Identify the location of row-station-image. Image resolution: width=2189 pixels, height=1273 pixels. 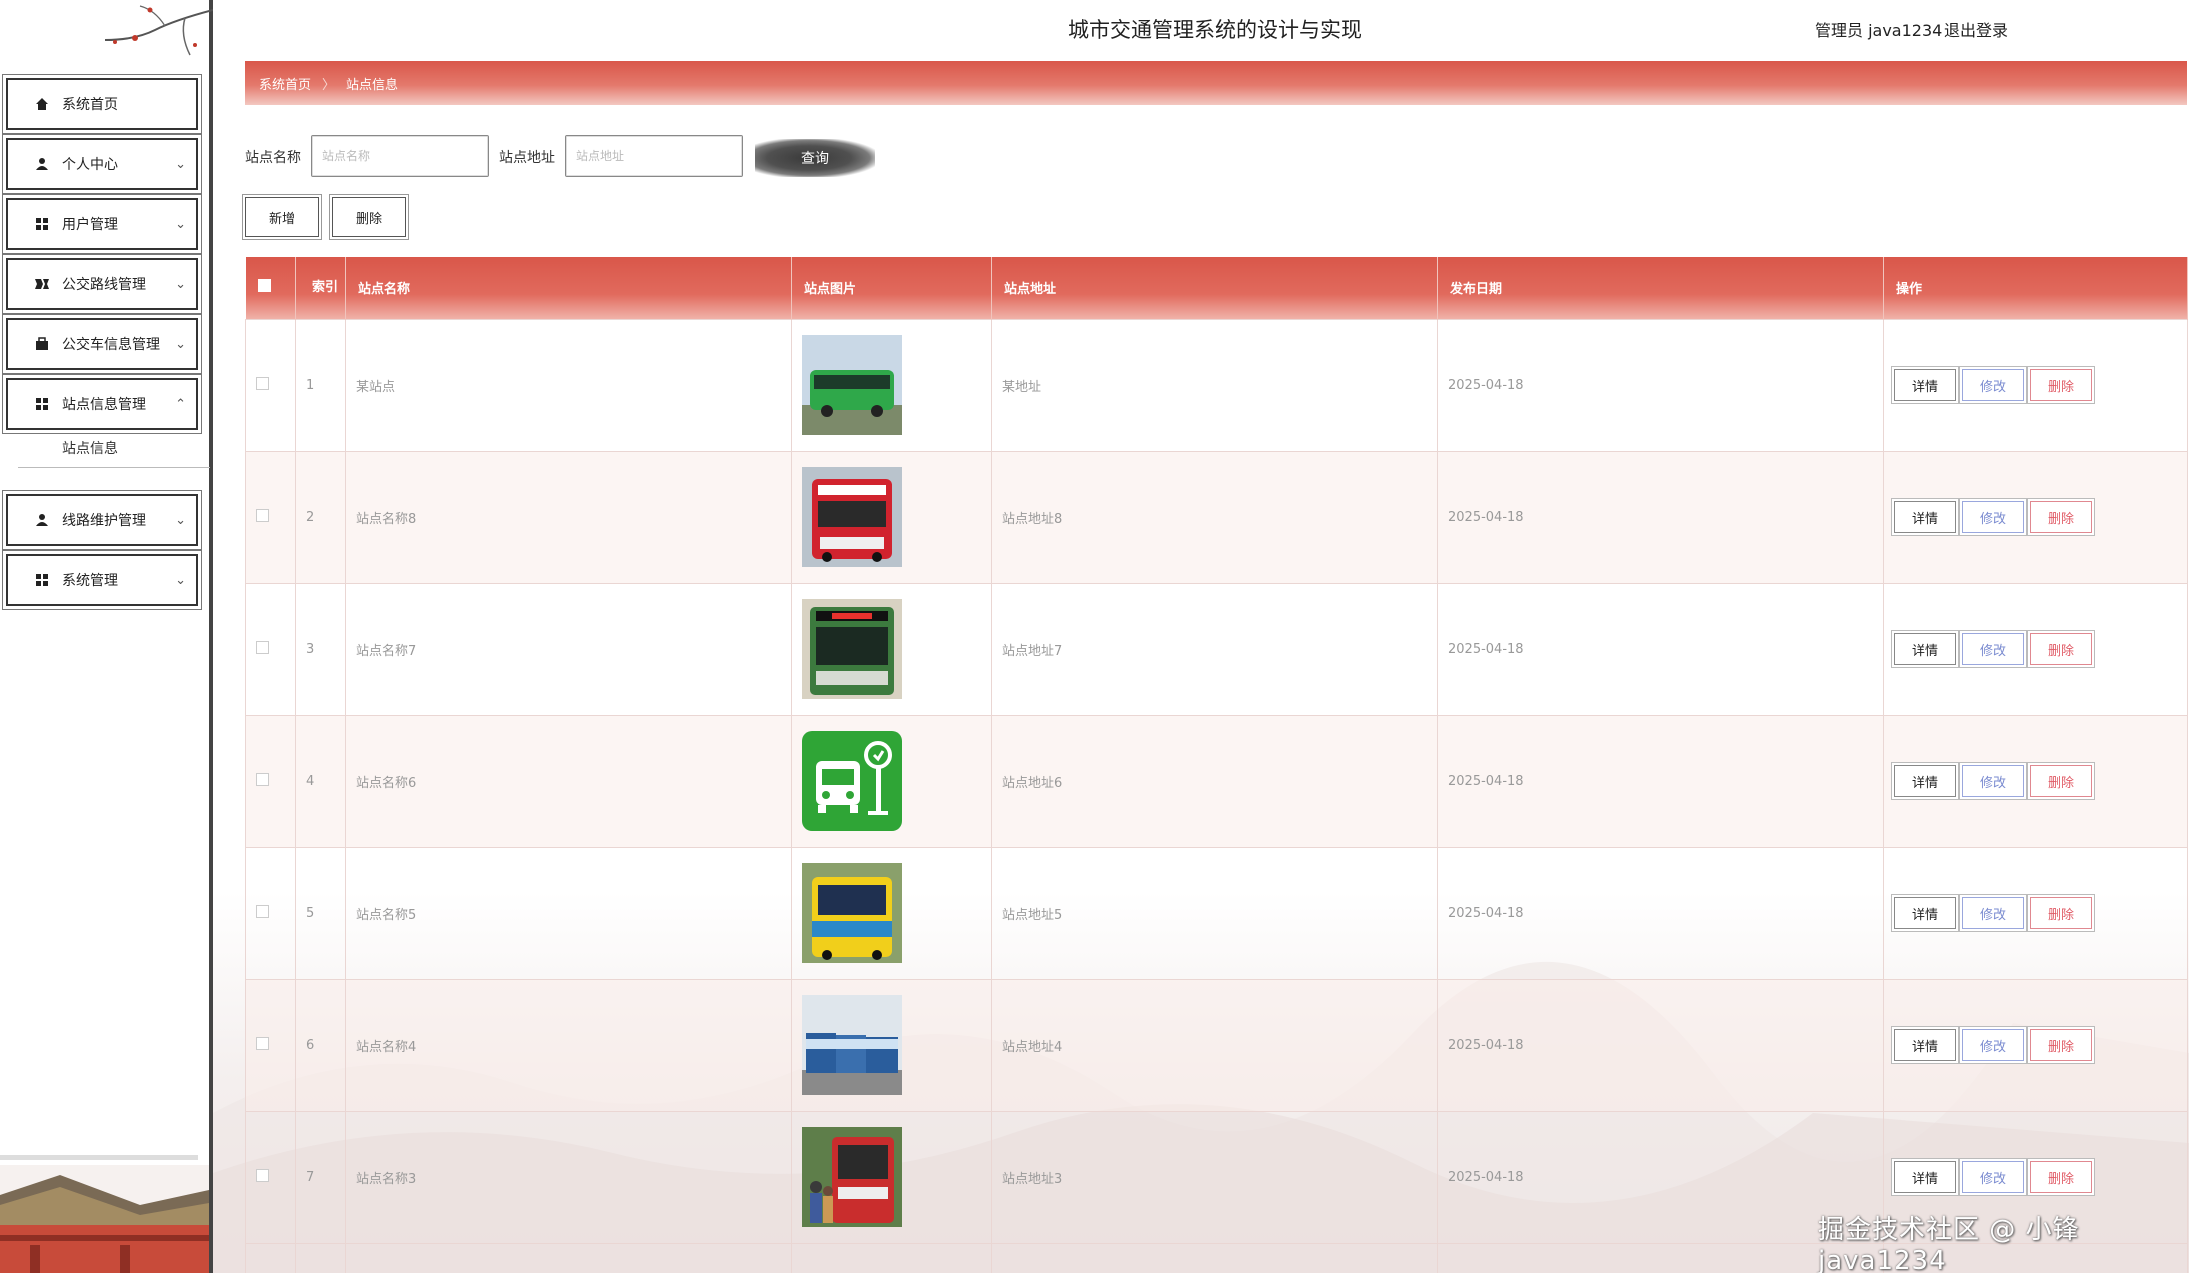
(891, 649).